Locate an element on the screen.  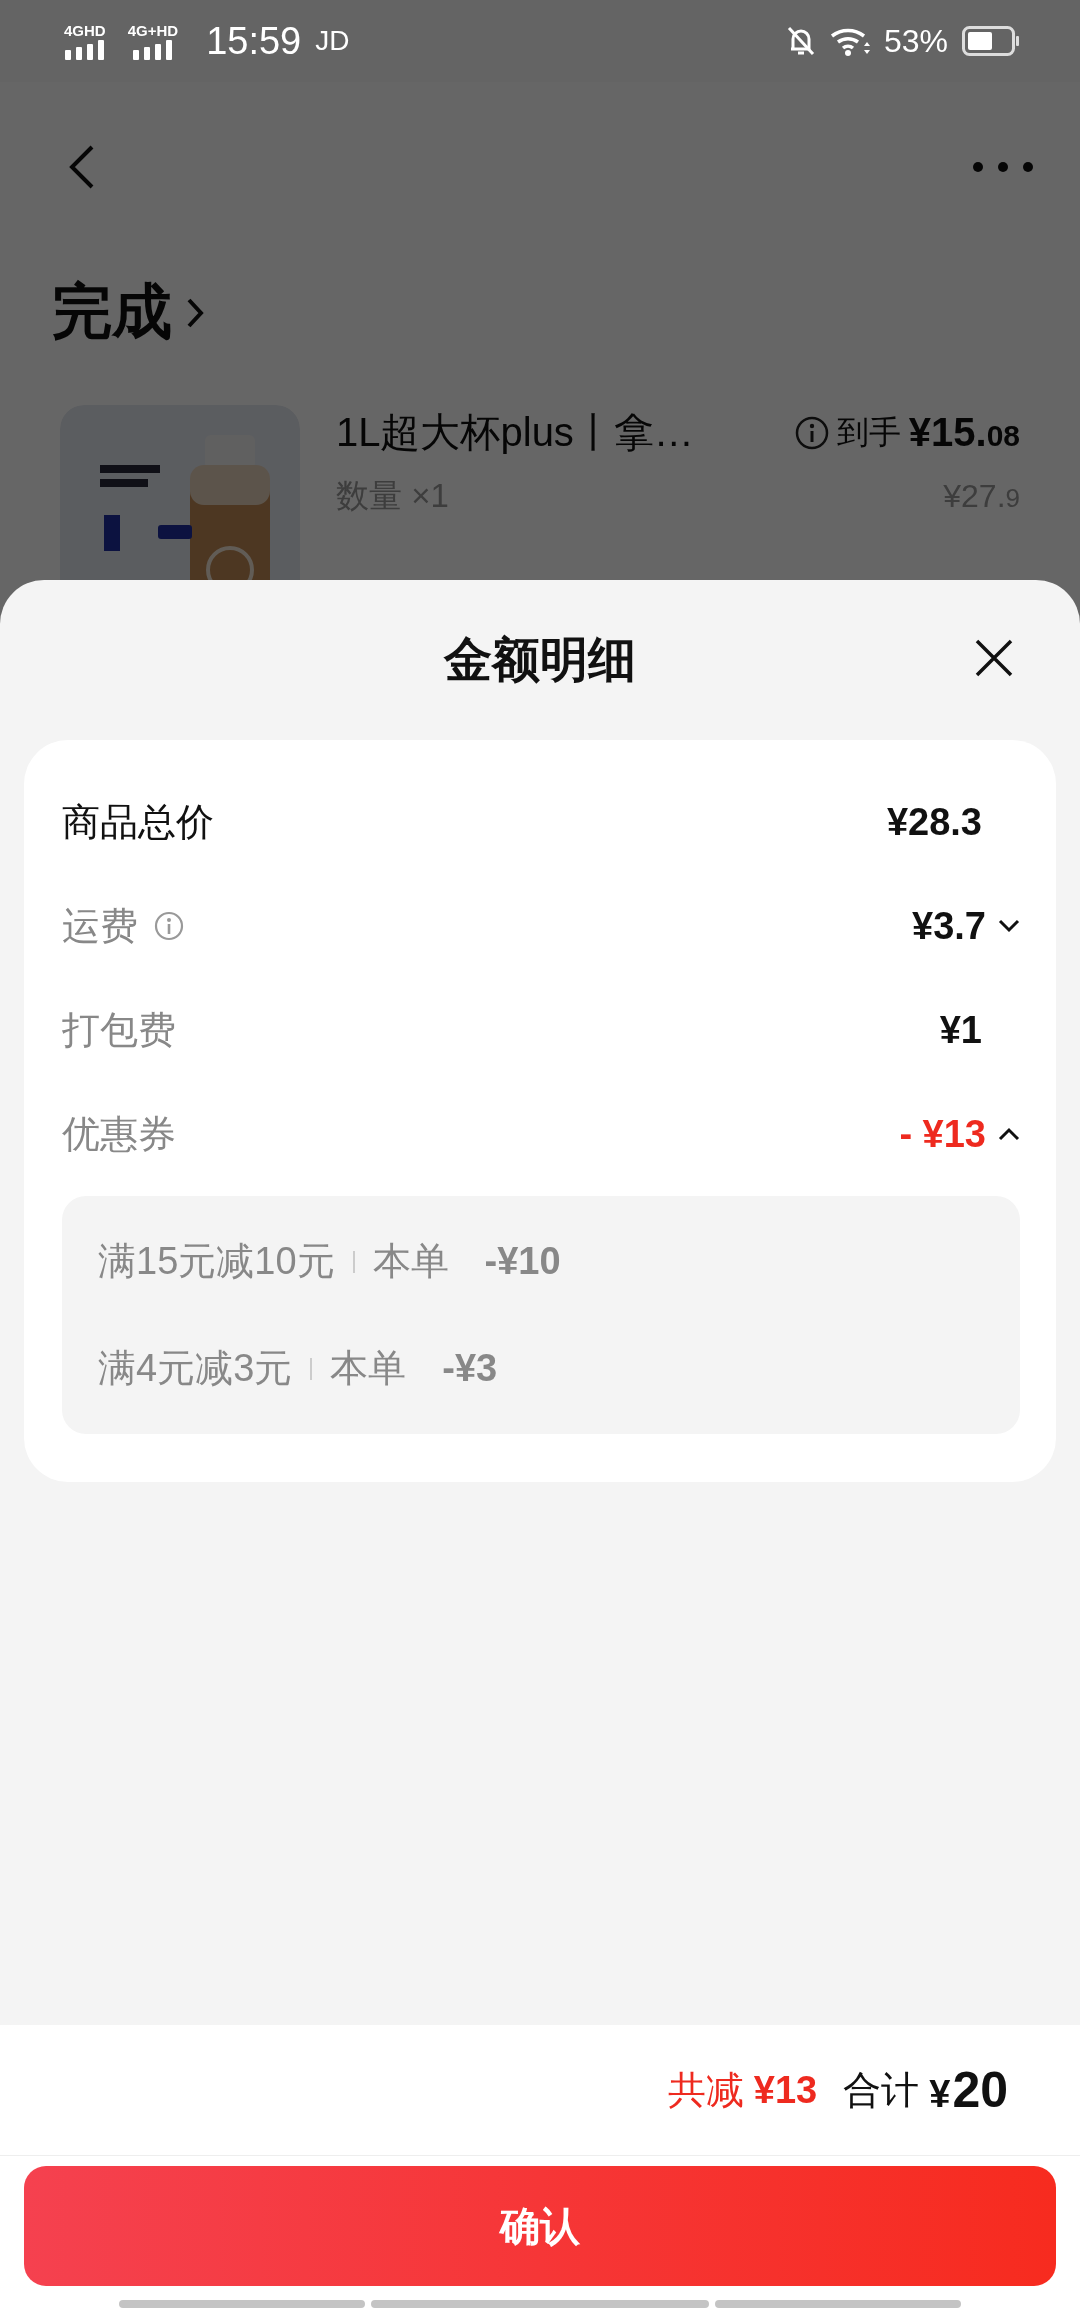
discount-label: 共减 is located at coordinates (705, 2090).